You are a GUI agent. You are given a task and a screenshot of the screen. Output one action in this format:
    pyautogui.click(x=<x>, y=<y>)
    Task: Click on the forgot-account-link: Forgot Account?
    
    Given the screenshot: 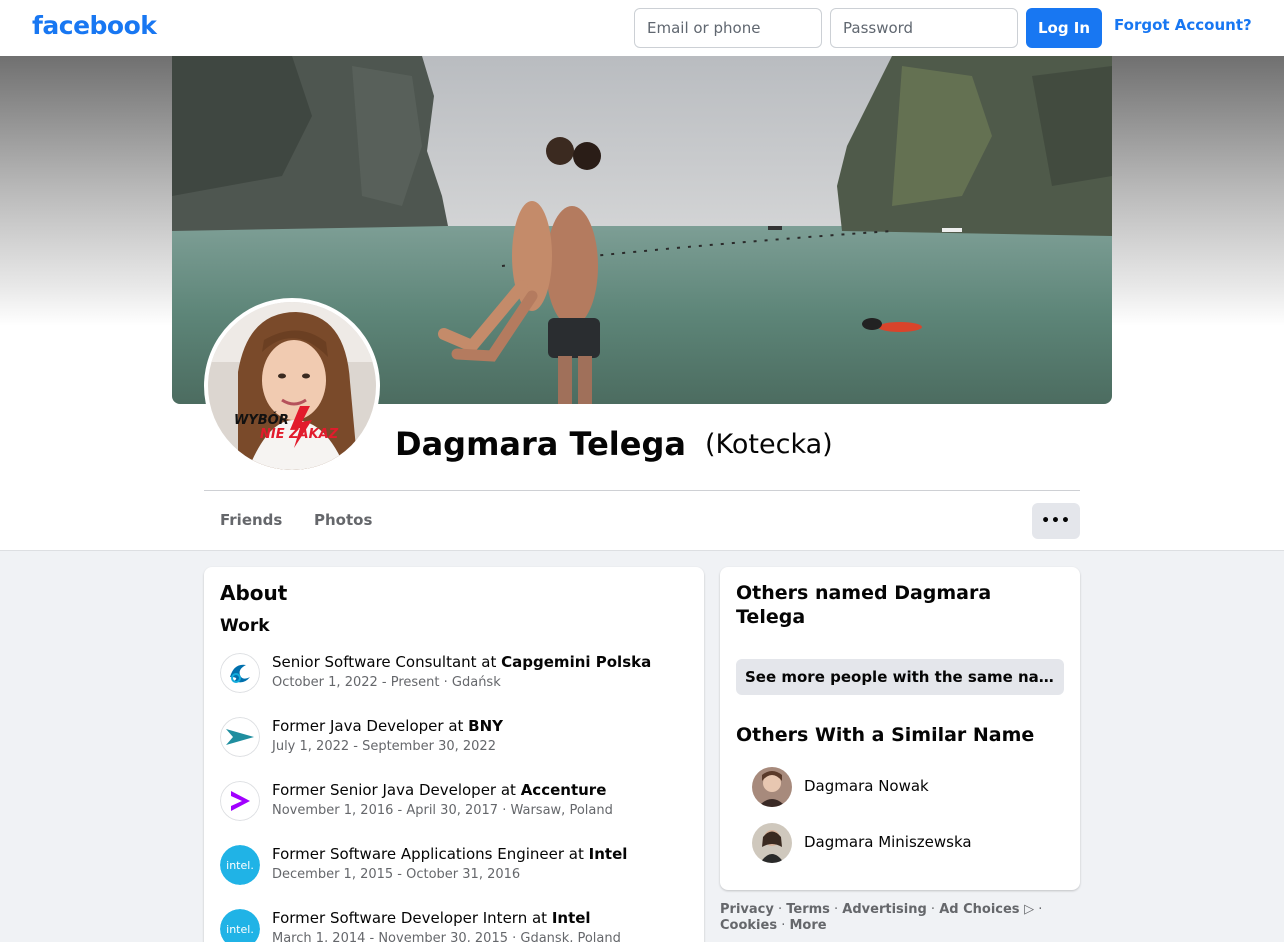 What is the action you would take?
    pyautogui.click(x=1183, y=25)
    